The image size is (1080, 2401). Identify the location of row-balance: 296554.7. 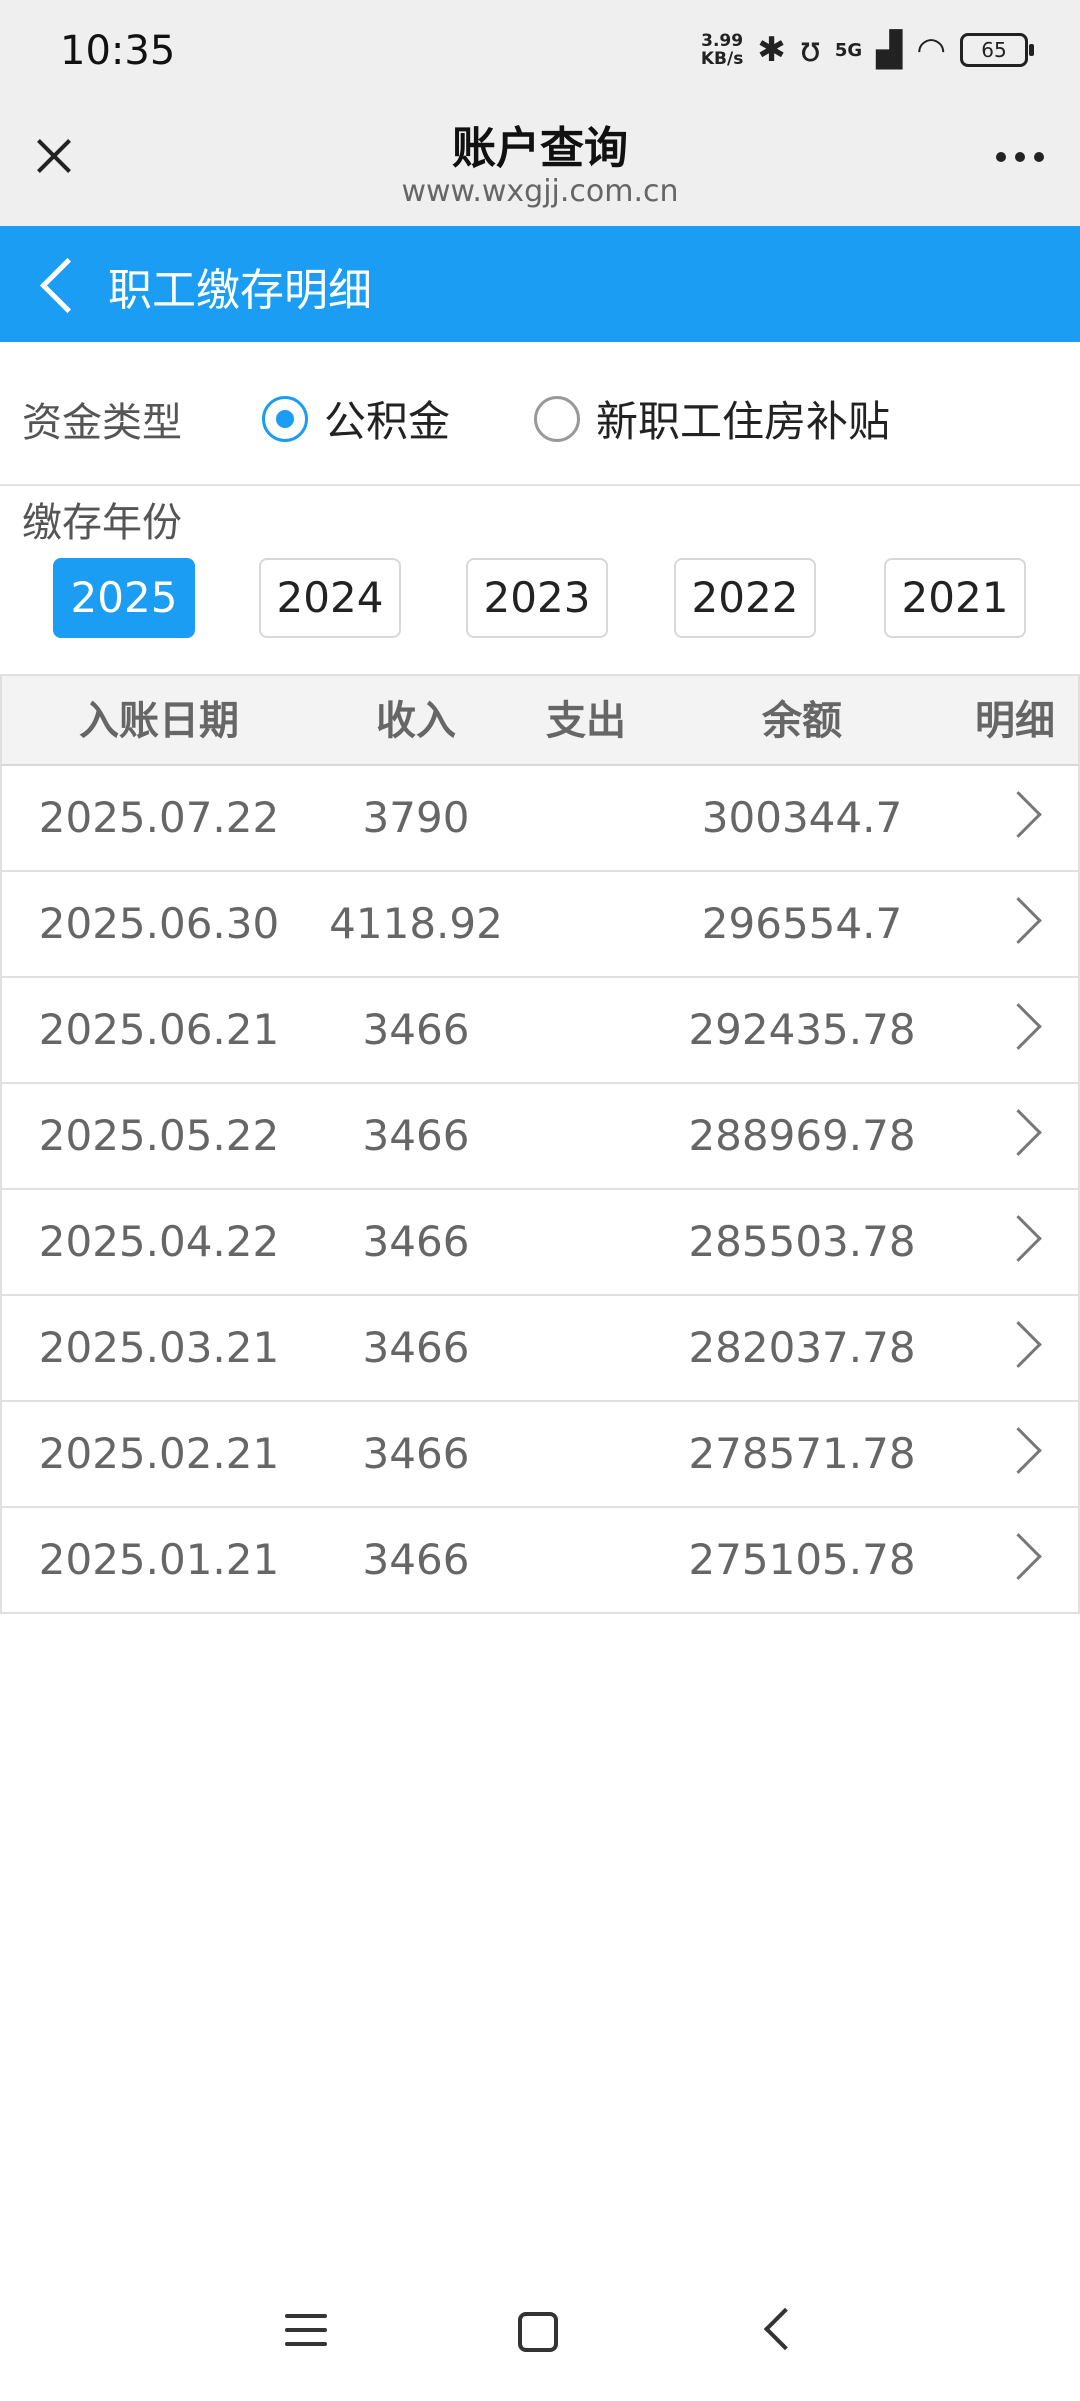
(802, 923).